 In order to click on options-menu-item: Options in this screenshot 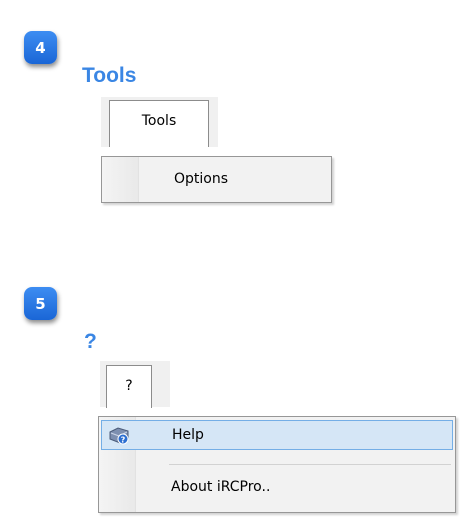, I will do `click(216, 179)`.